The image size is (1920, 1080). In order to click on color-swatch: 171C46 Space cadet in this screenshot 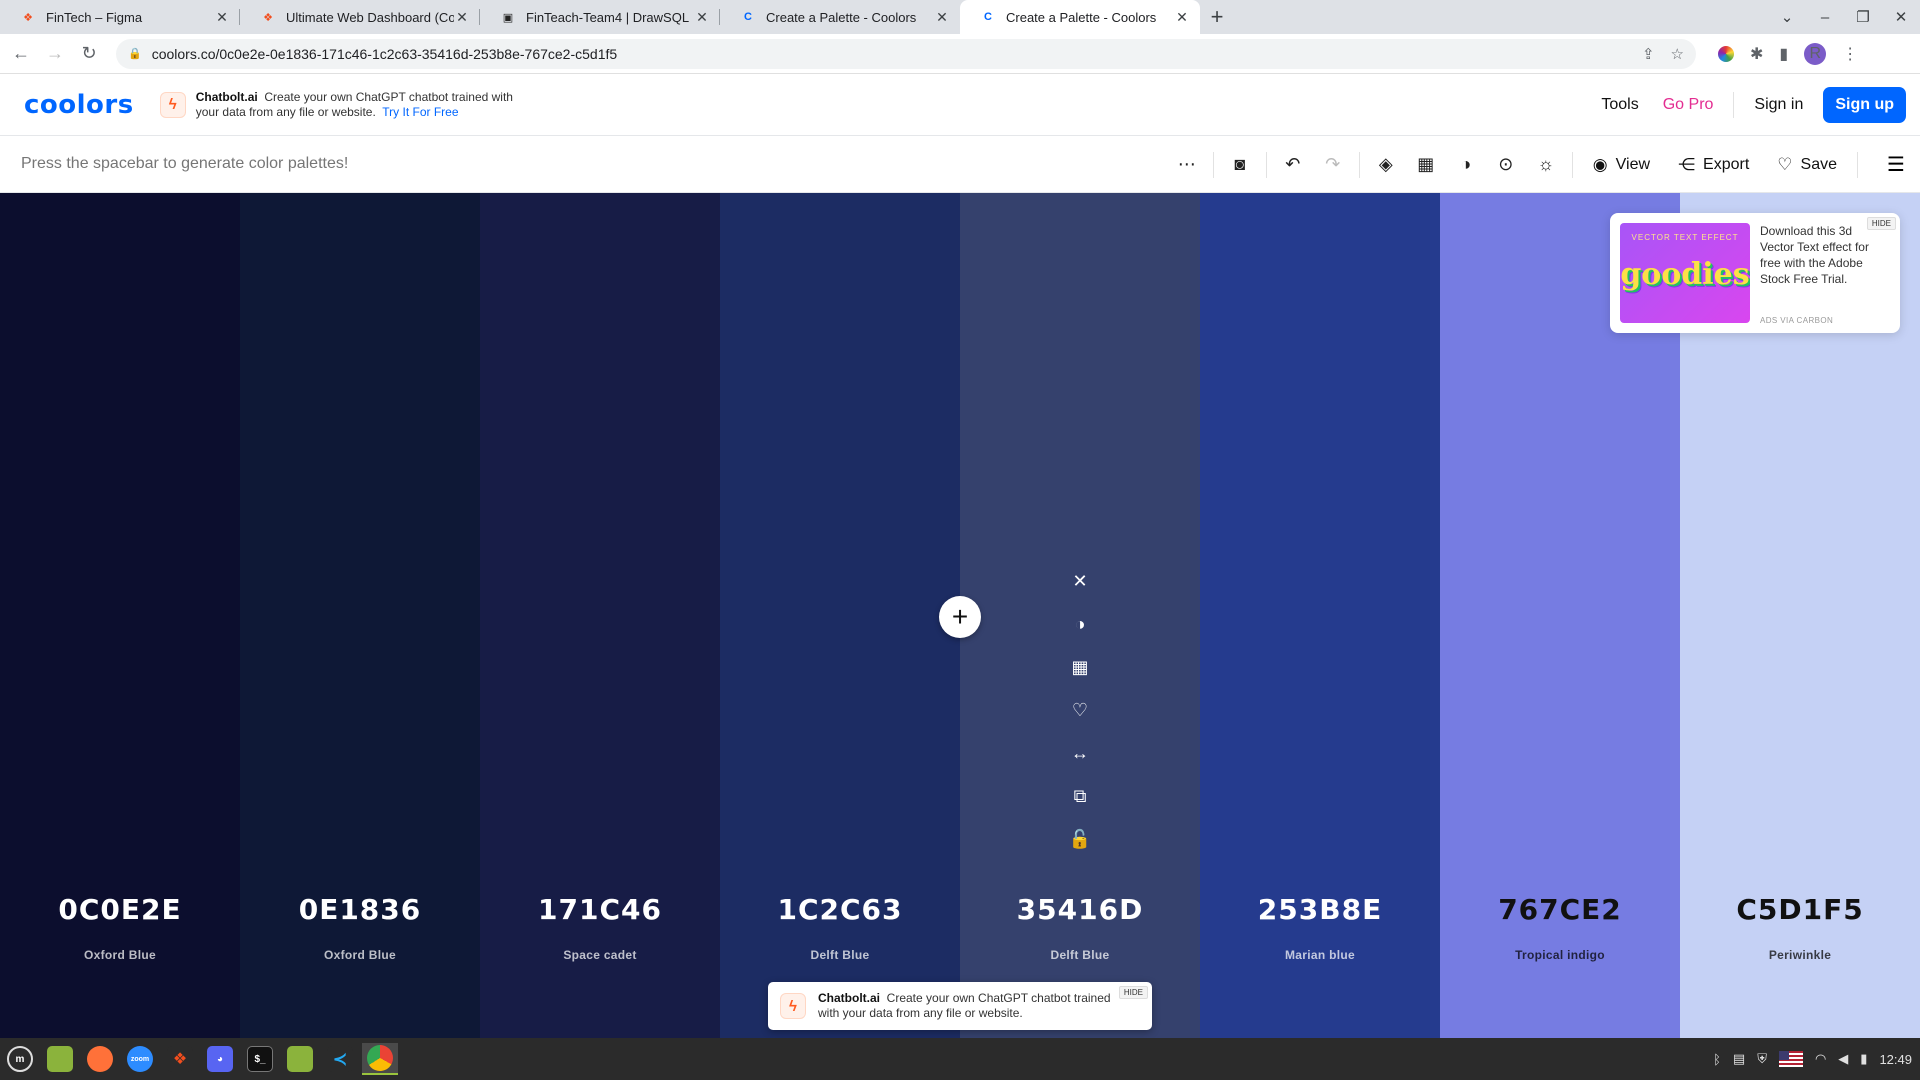, I will do `click(600, 615)`.